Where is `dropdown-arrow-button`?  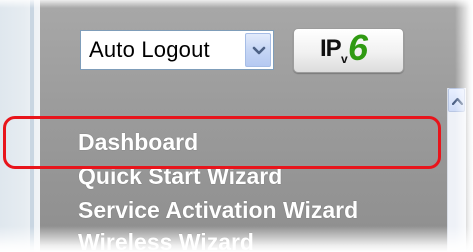 dropdown-arrow-button is located at coordinates (258, 50).